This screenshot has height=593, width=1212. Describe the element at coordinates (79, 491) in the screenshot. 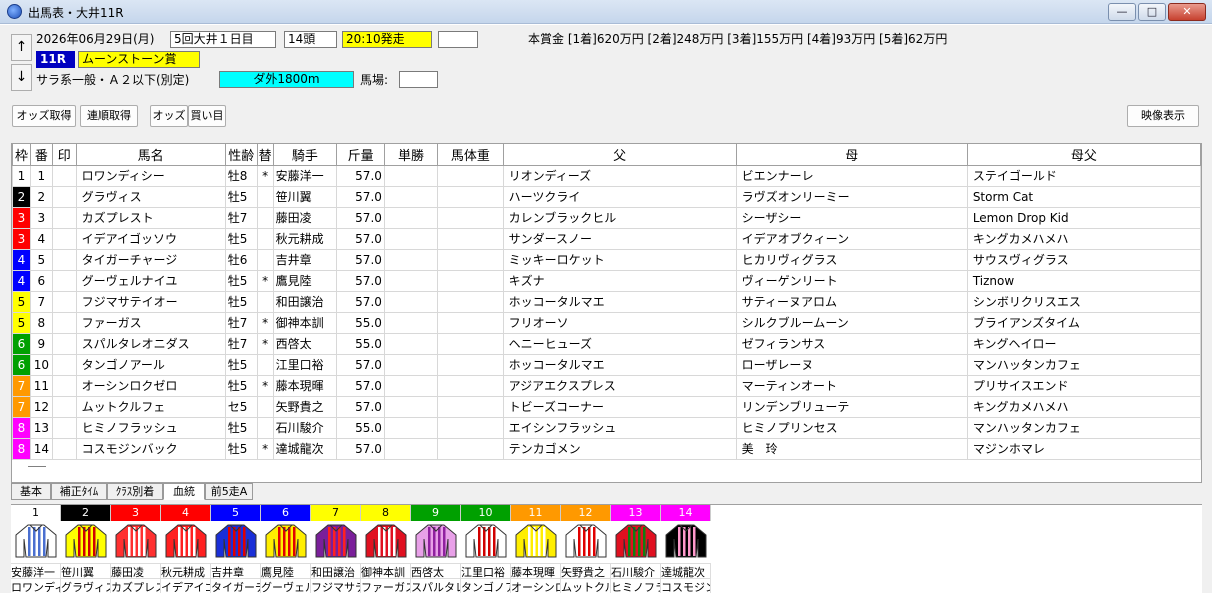

I see `tab-1: 補正ﾀｲﾑ` at that location.